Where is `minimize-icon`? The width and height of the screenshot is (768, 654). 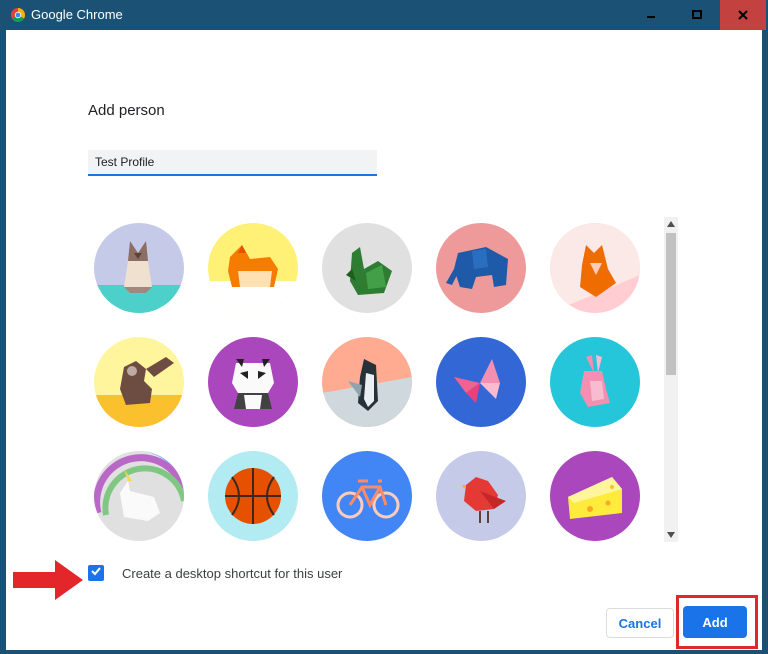
minimize-icon is located at coordinates (651, 15).